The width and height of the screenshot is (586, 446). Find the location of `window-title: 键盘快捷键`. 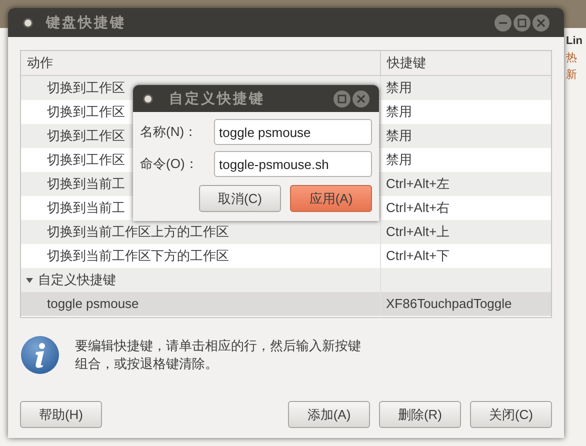

window-title: 键盘快捷键 is located at coordinates (86, 22).